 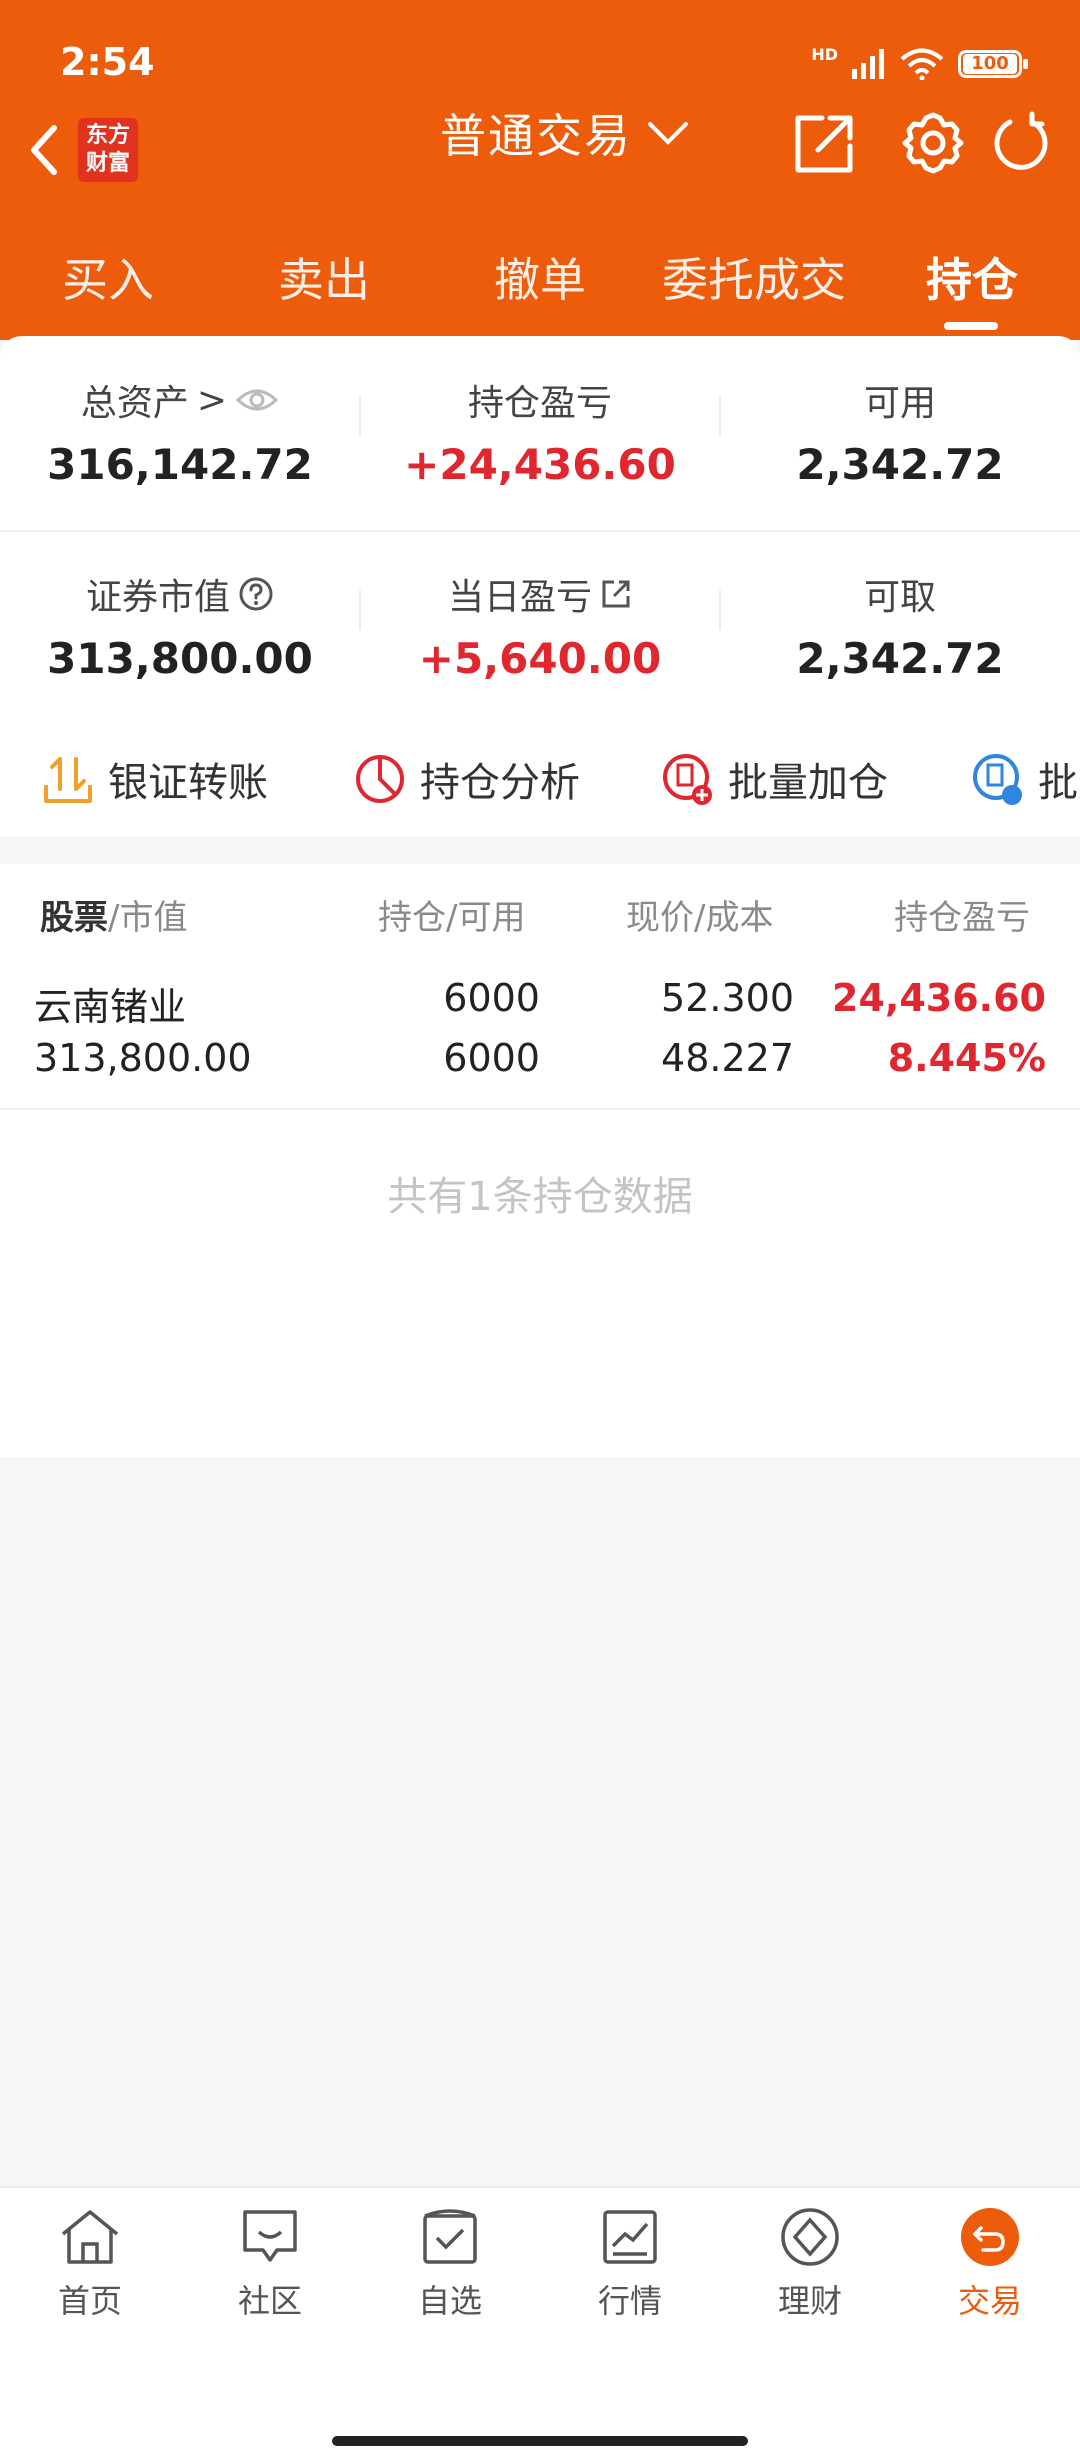 I want to click on battery-level: 100, so click(x=990, y=64).